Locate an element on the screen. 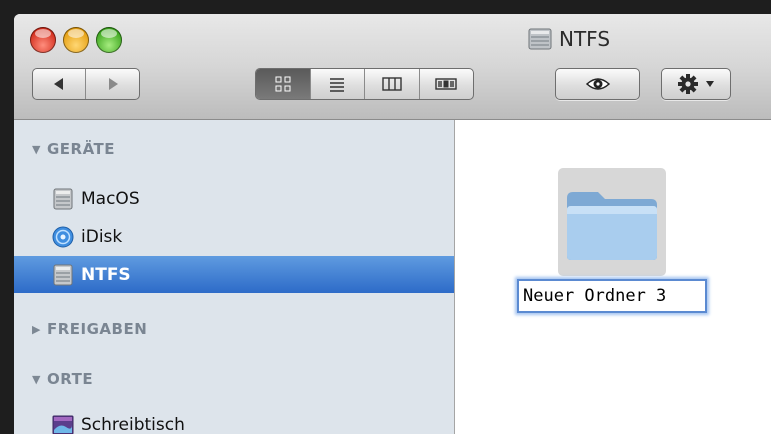  triangle-right-icon is located at coordinates (113, 84).